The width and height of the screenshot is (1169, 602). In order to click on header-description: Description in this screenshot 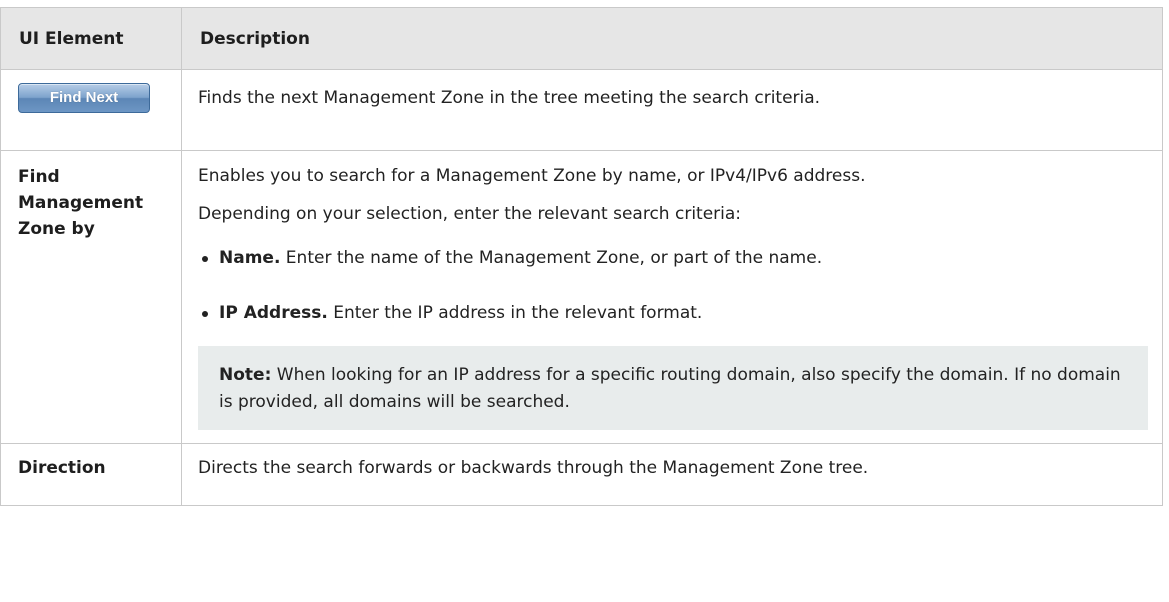, I will do `click(672, 38)`.